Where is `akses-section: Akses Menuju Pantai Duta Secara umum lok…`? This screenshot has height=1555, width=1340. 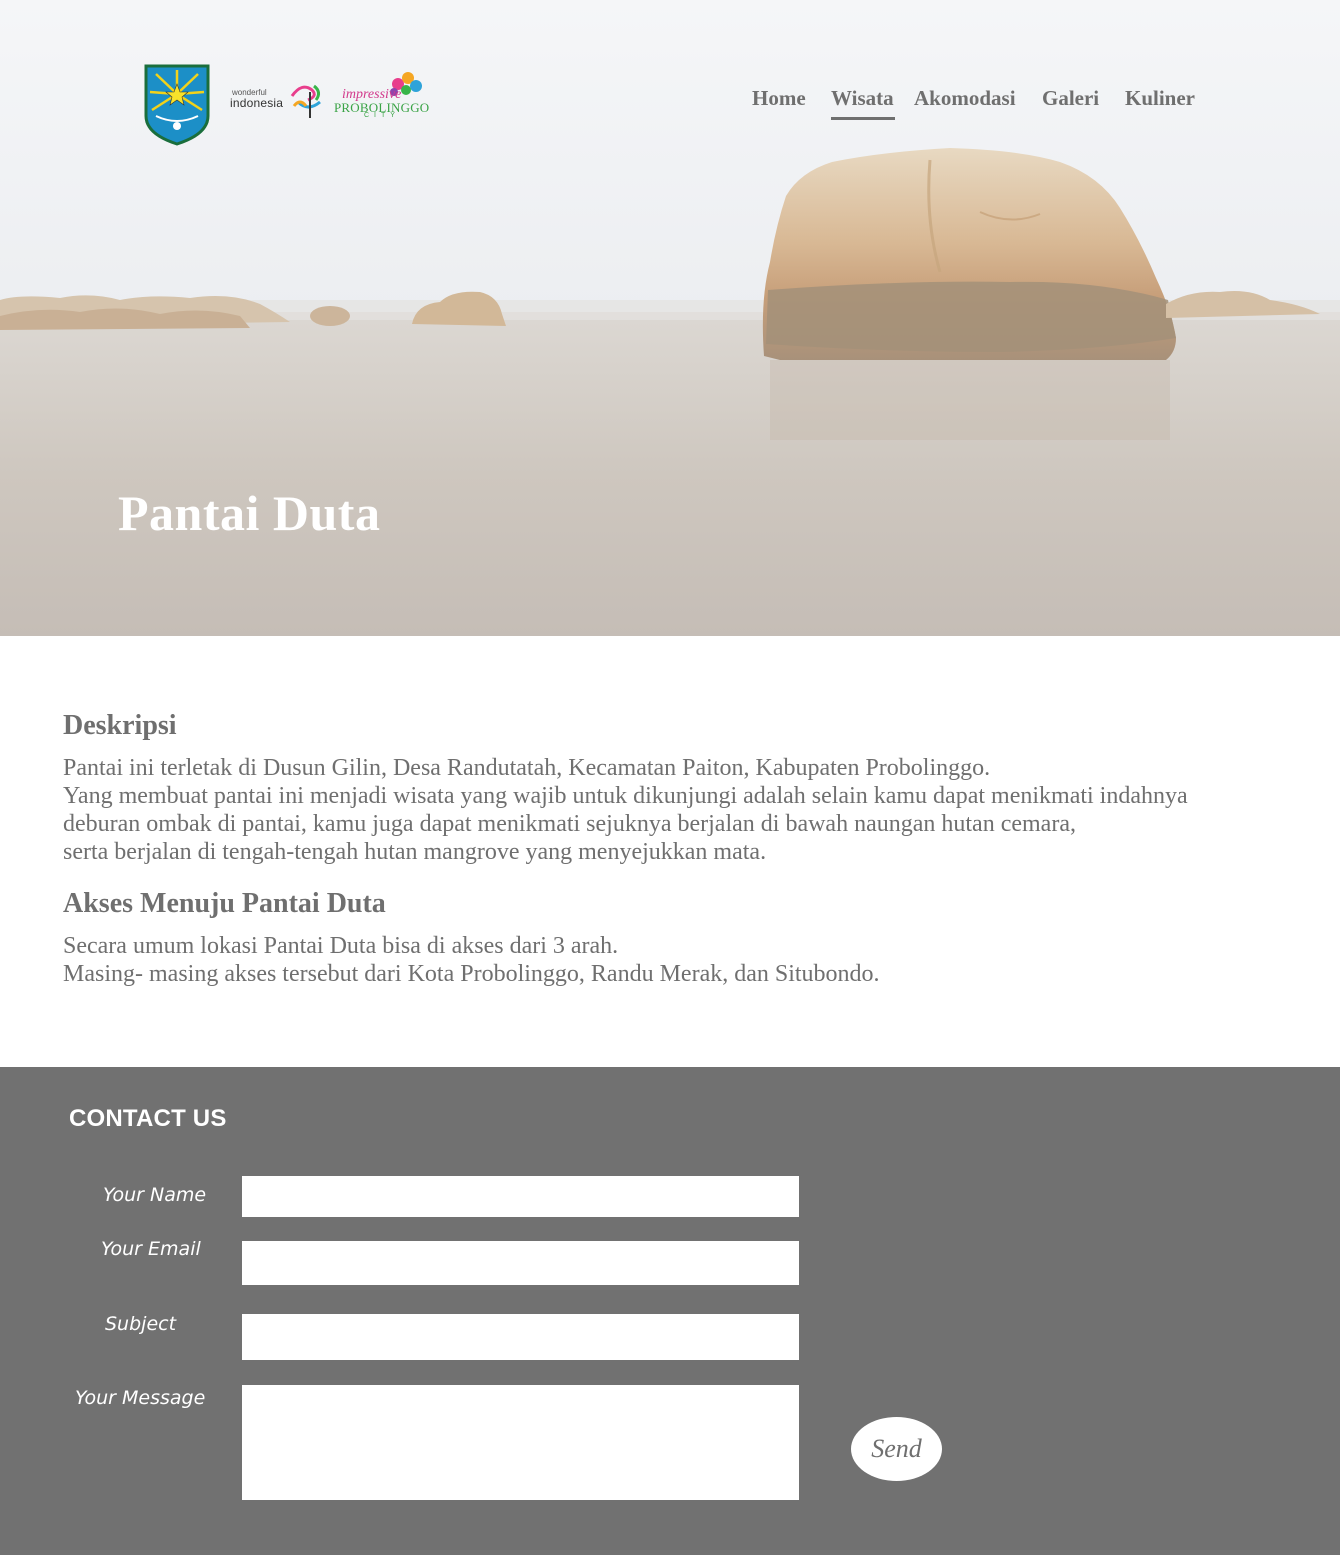 akses-section: Akses Menuju Pantai Duta Secara umum lok… is located at coordinates (673, 936).